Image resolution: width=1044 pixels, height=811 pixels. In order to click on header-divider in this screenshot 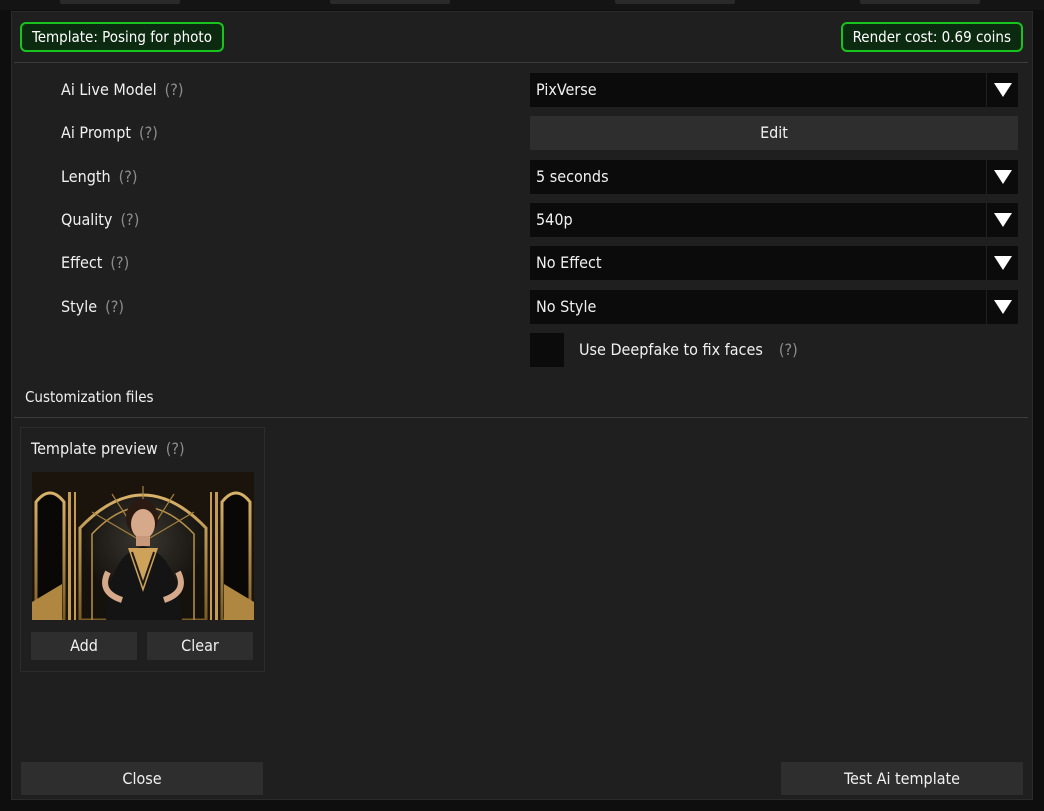, I will do `click(521, 62)`.